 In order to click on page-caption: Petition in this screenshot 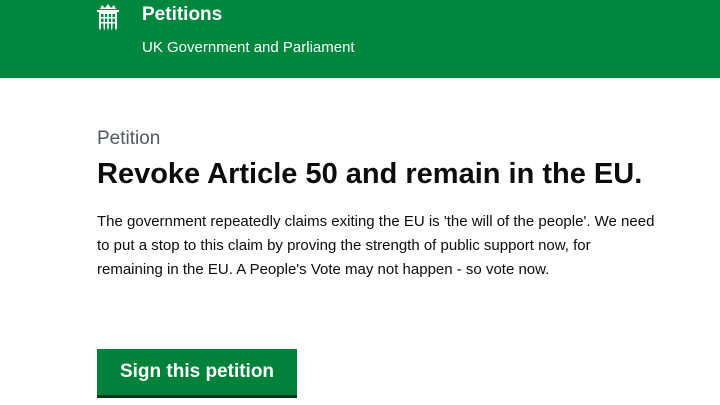, I will do `click(129, 138)`.